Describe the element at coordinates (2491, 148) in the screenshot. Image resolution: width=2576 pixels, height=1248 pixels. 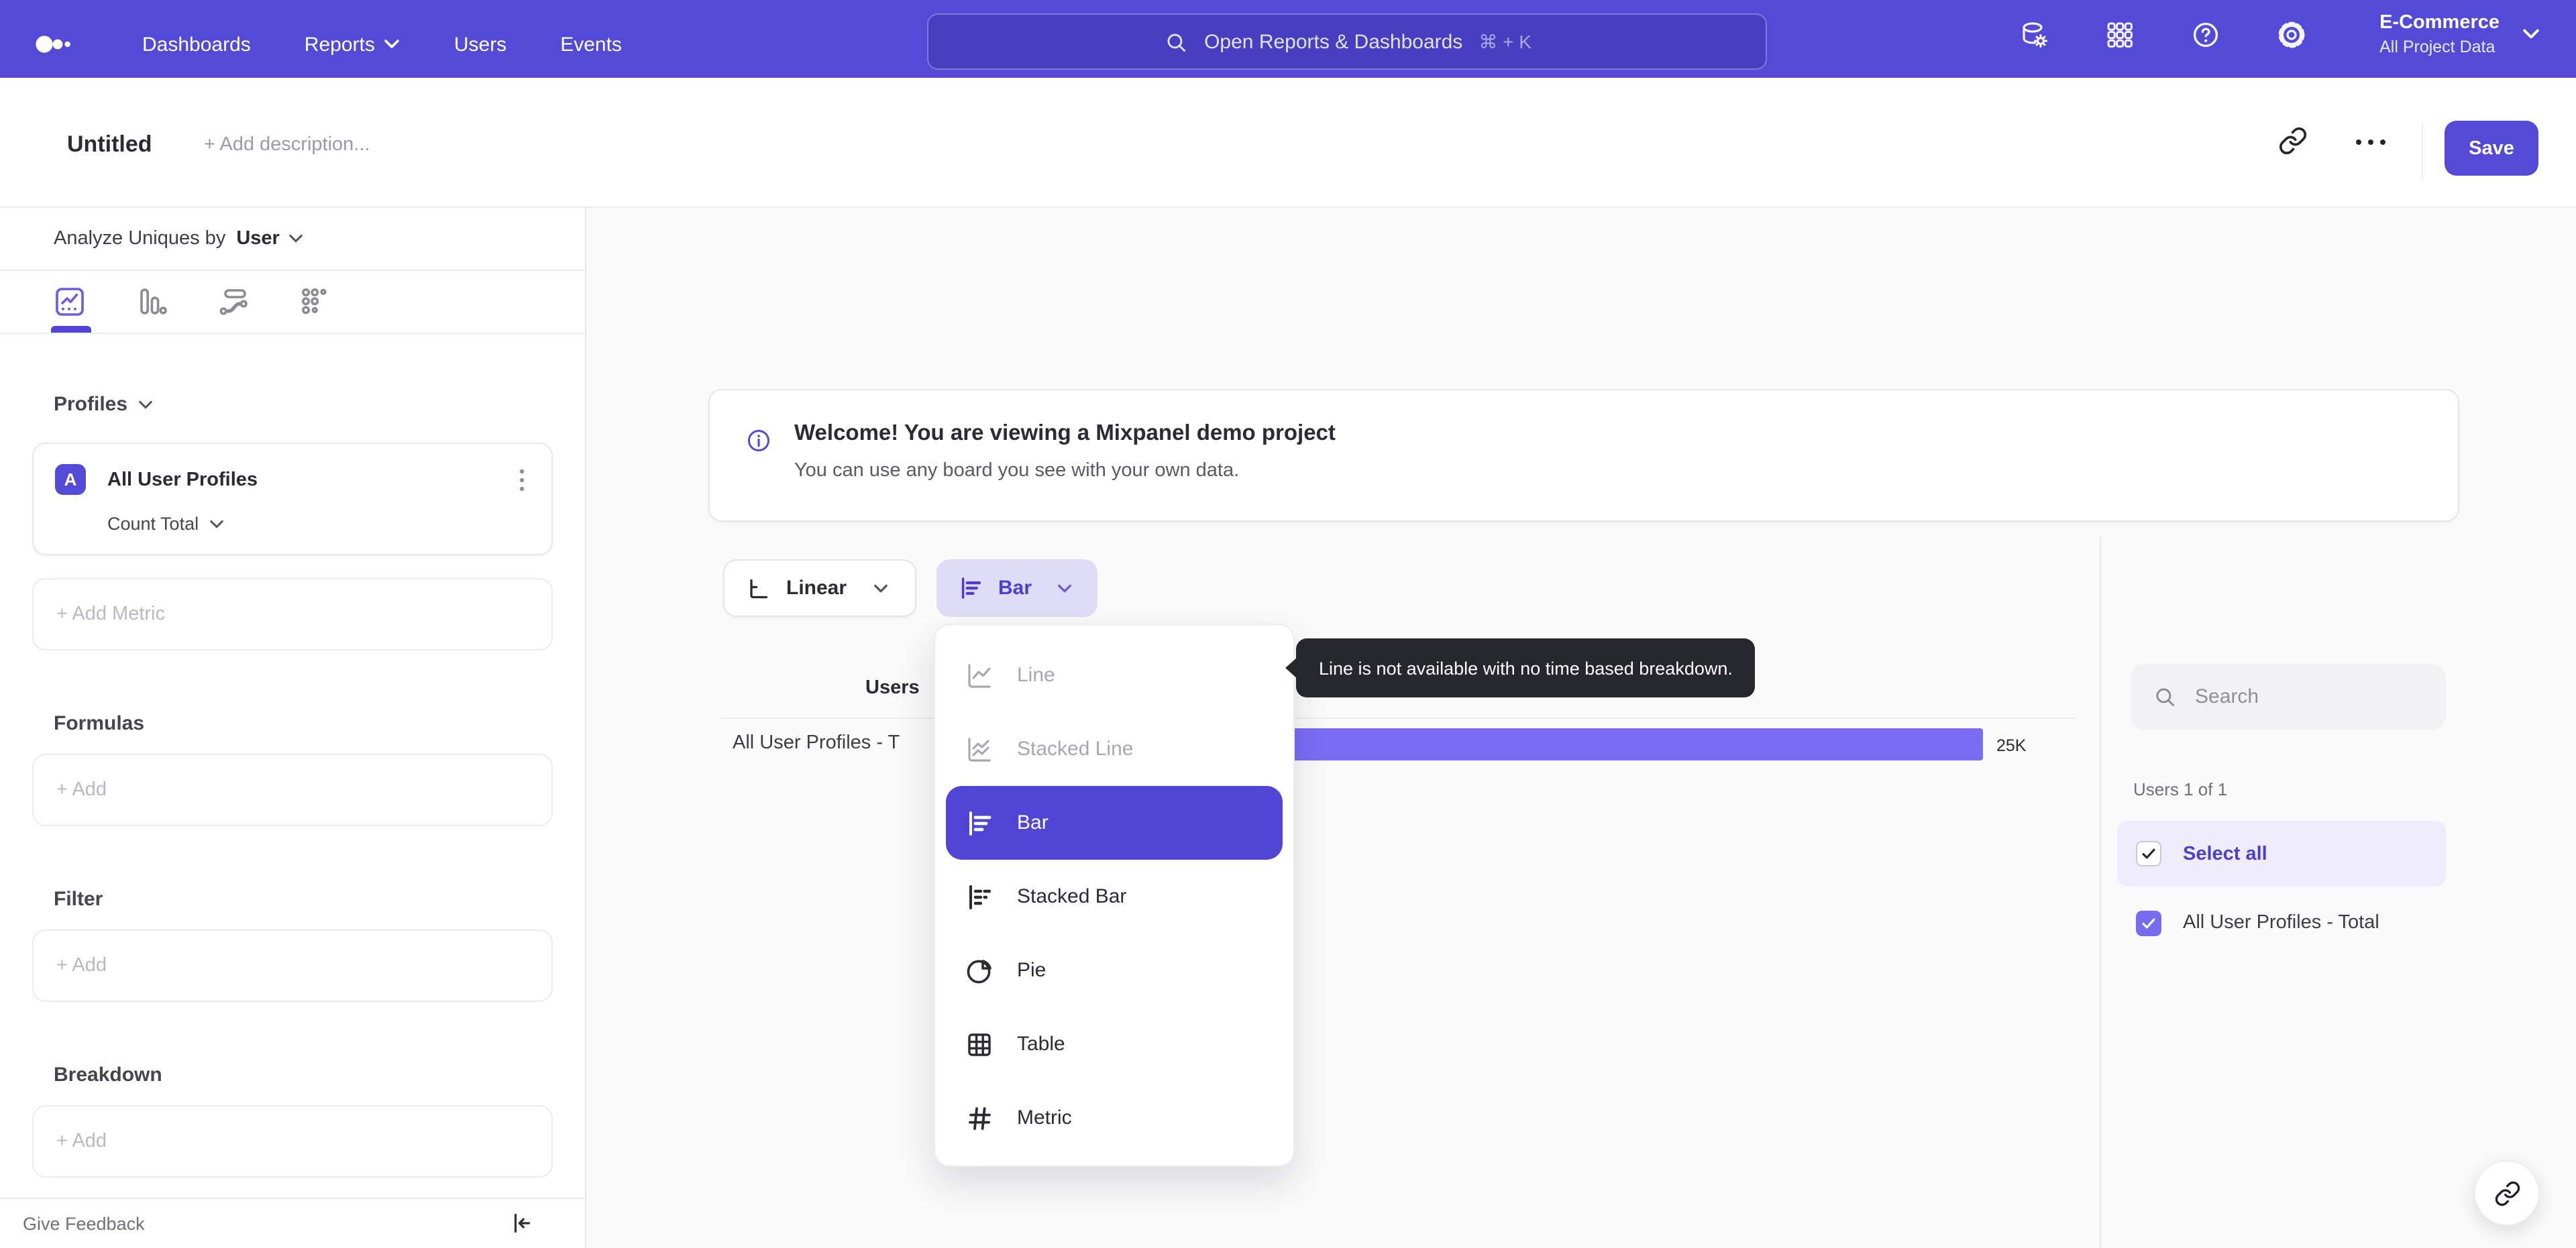
I see `save-button: Save` at that location.